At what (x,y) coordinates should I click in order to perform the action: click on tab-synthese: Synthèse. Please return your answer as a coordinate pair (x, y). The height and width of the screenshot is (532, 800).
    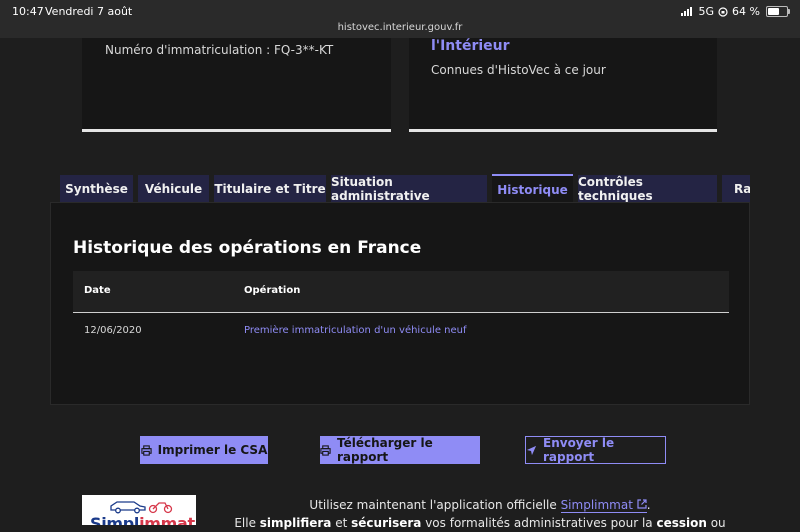
    Looking at the image, I should click on (96, 188).